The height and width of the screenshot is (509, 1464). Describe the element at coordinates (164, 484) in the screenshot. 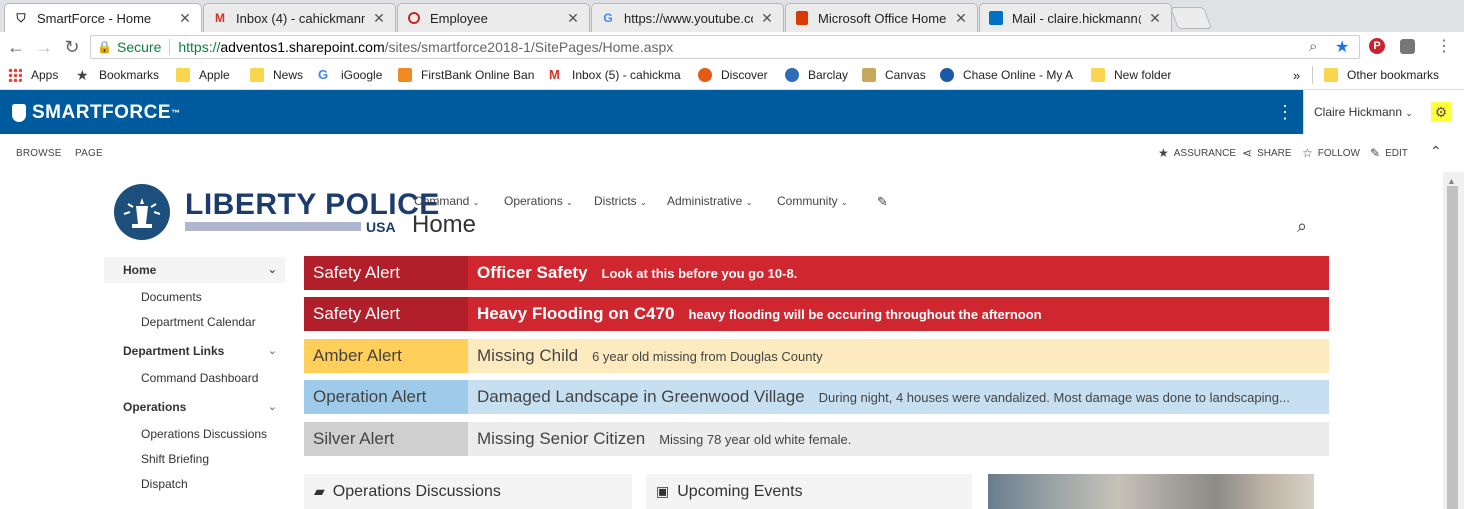

I see `leftnav-item-dispatch: Dispatch` at that location.